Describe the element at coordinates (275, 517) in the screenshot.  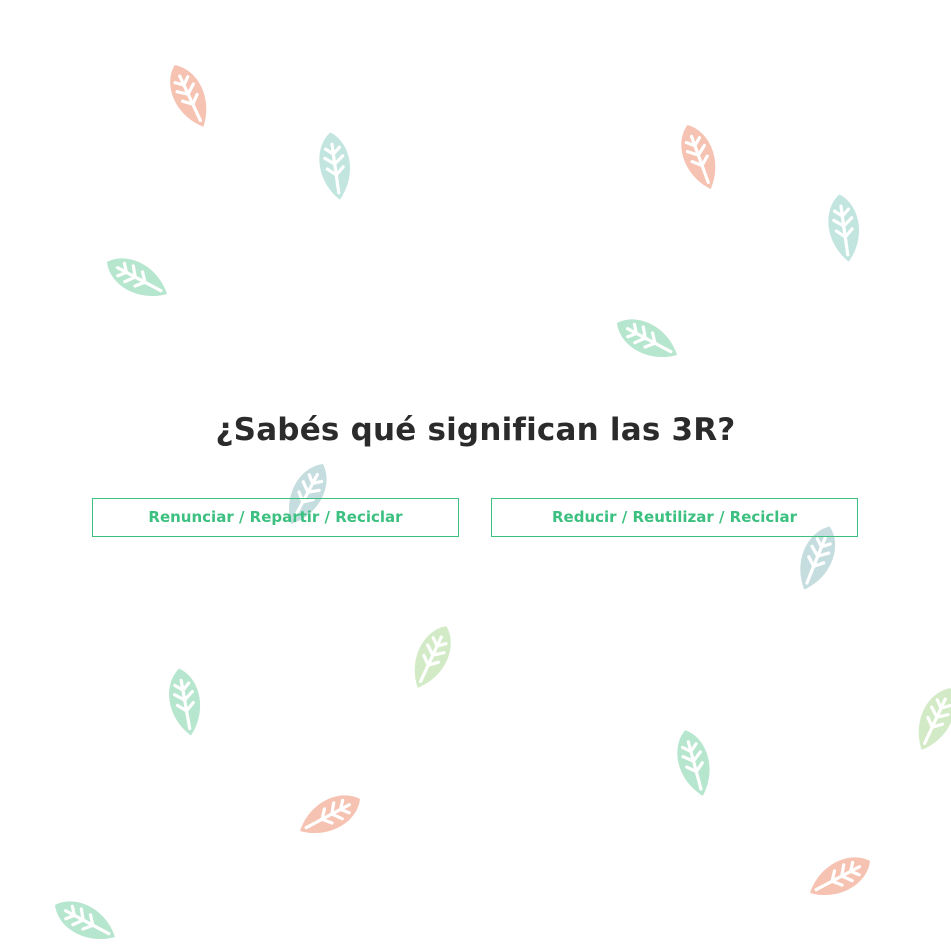
I see `answer-button-renunciar: Renunciar / Repartir / Reciclar` at that location.